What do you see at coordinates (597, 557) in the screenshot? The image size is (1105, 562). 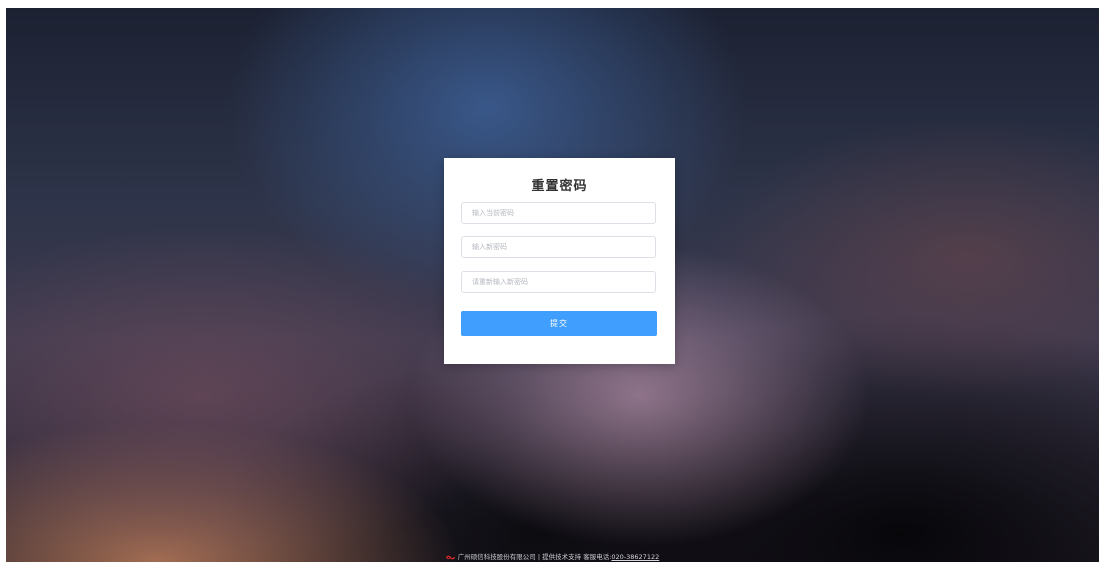 I see `footer-hotline-label: 客服电话:` at bounding box center [597, 557].